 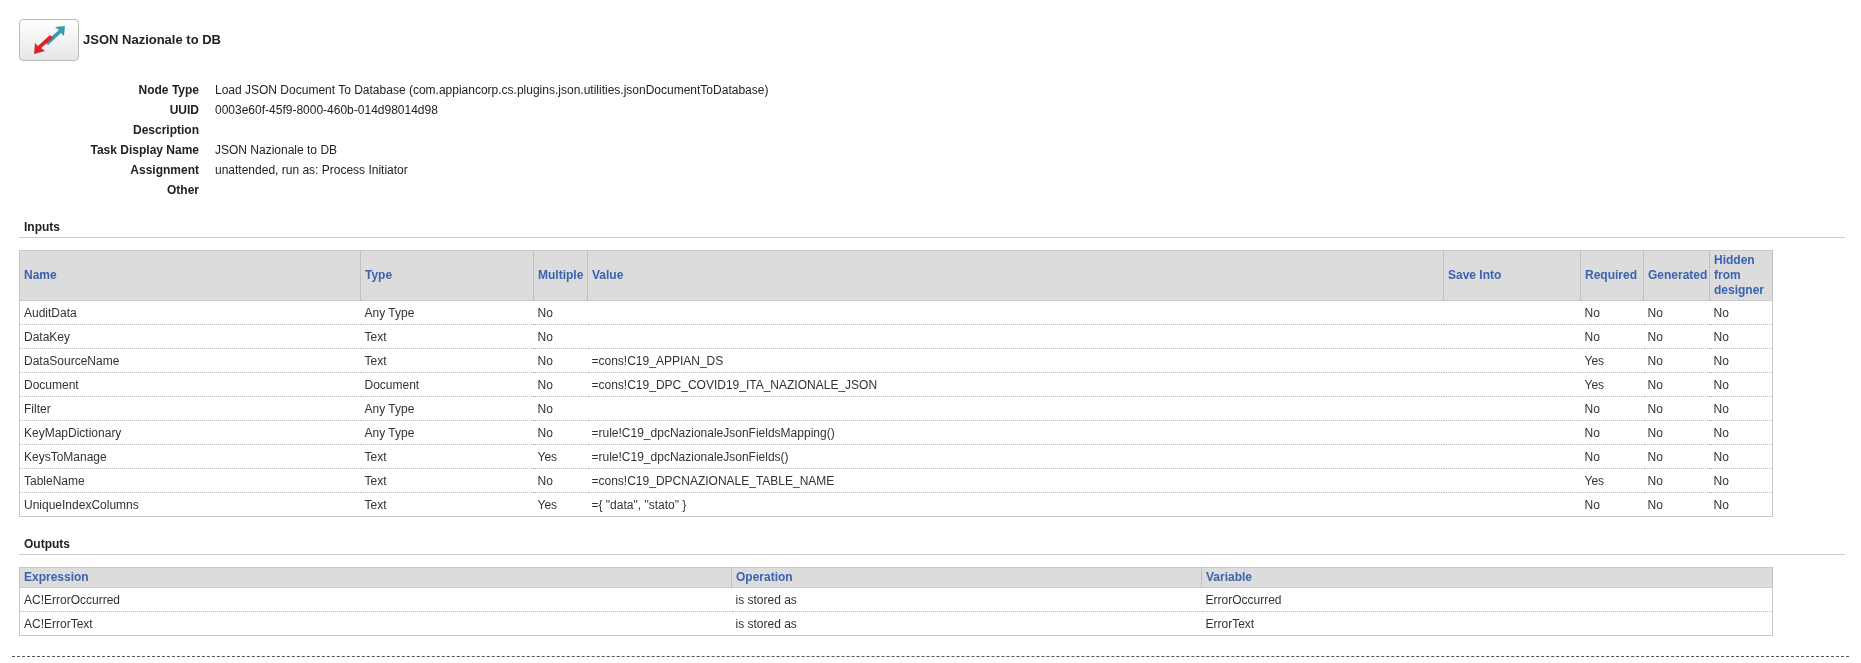 I want to click on property-label: Task Display Name, so click(x=144, y=150).